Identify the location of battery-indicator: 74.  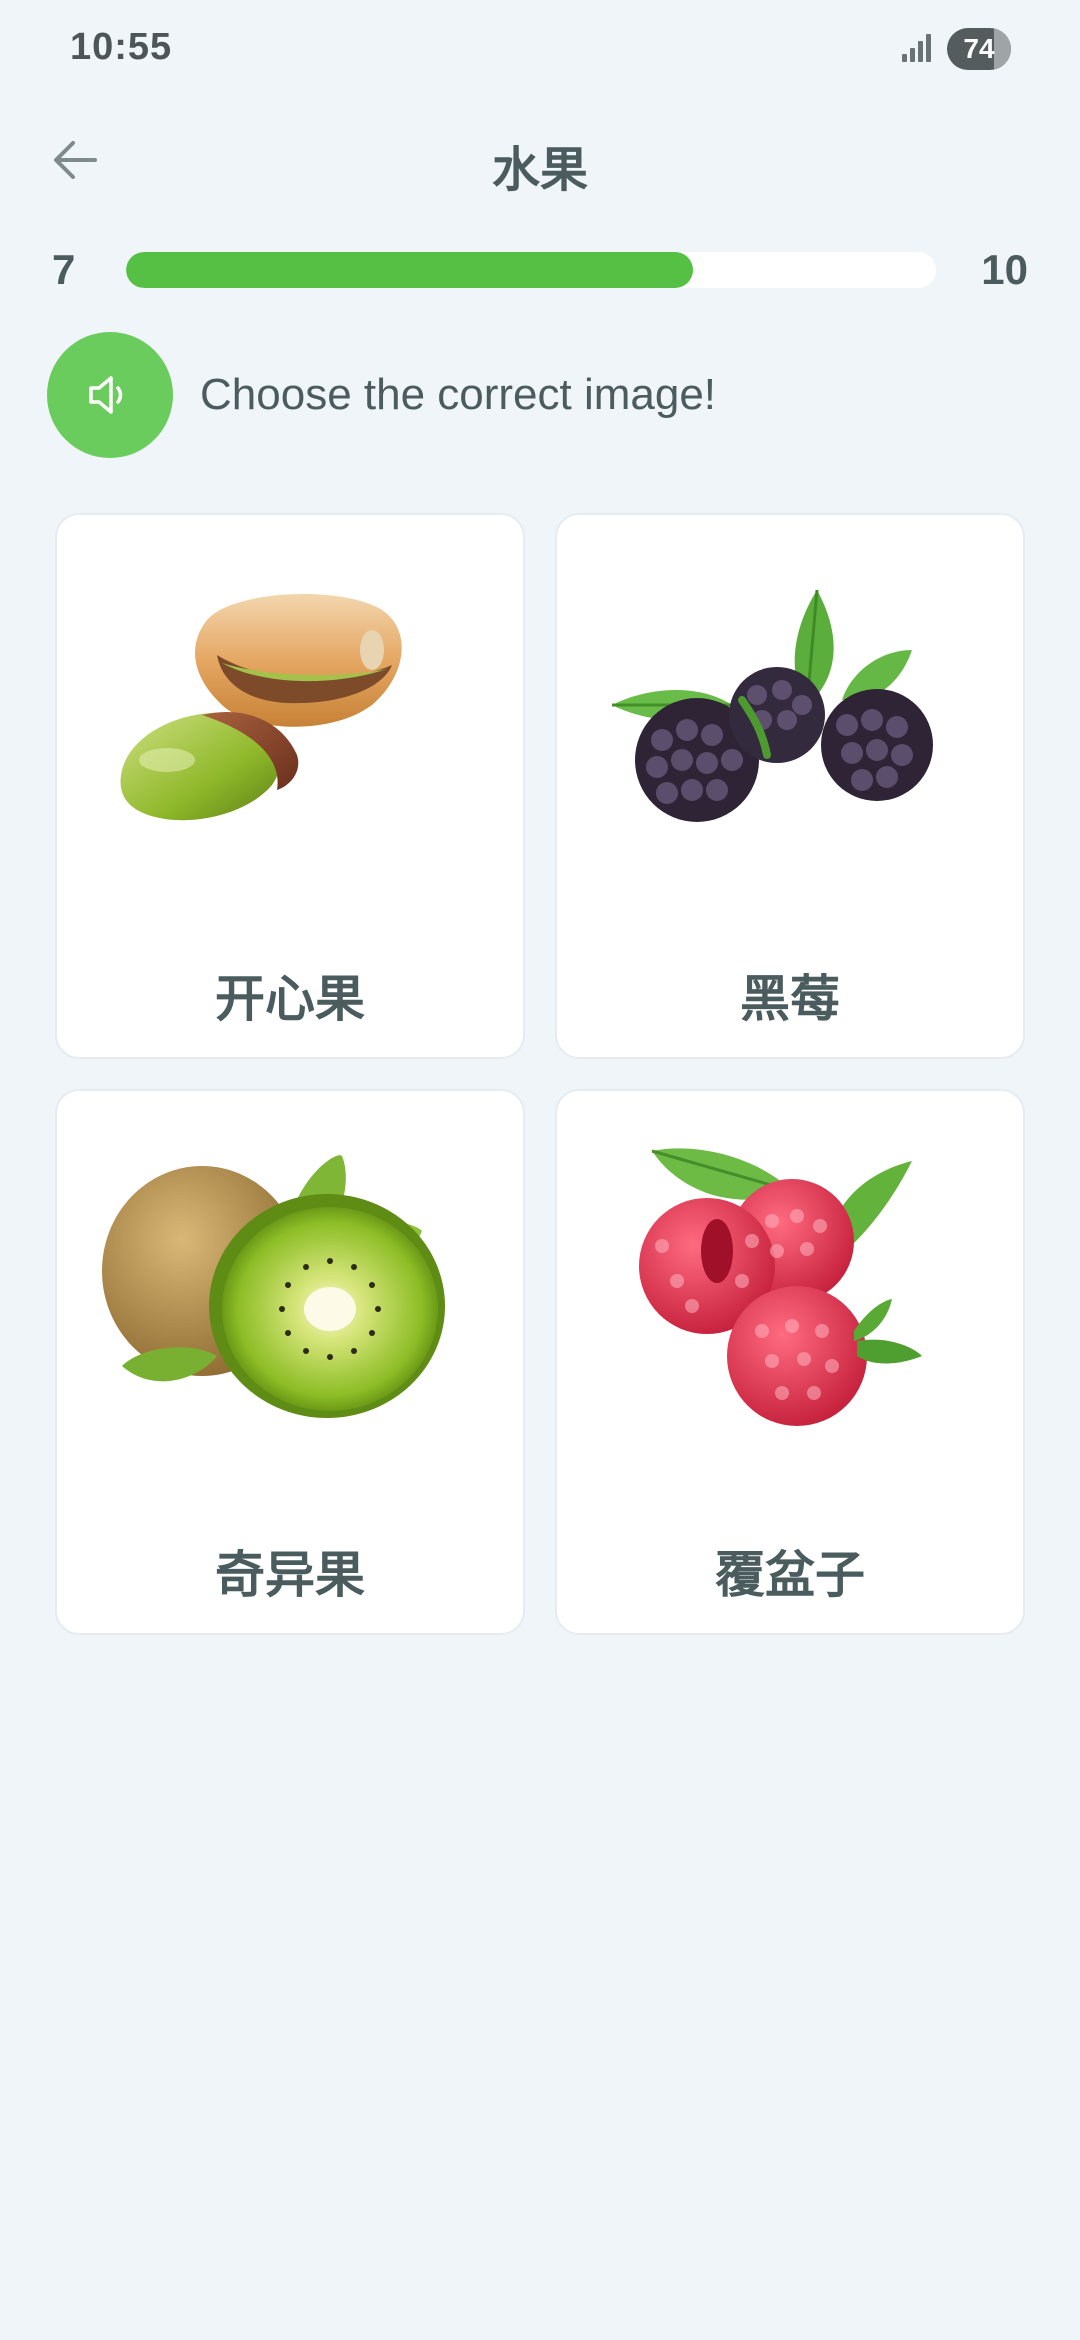
(979, 49).